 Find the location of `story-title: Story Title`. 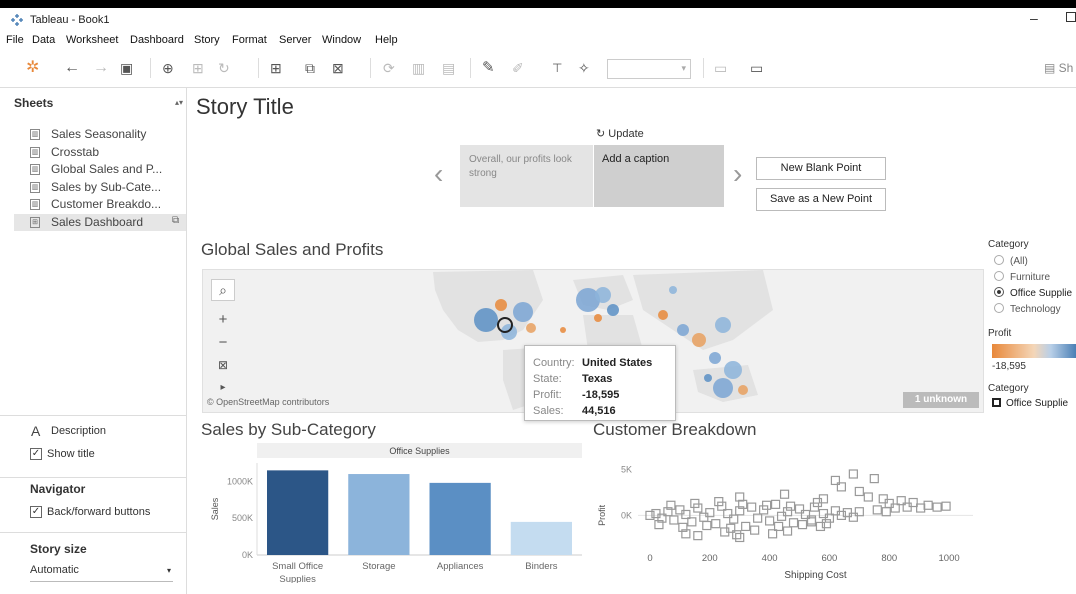

story-title: Story Title is located at coordinates (245, 107).